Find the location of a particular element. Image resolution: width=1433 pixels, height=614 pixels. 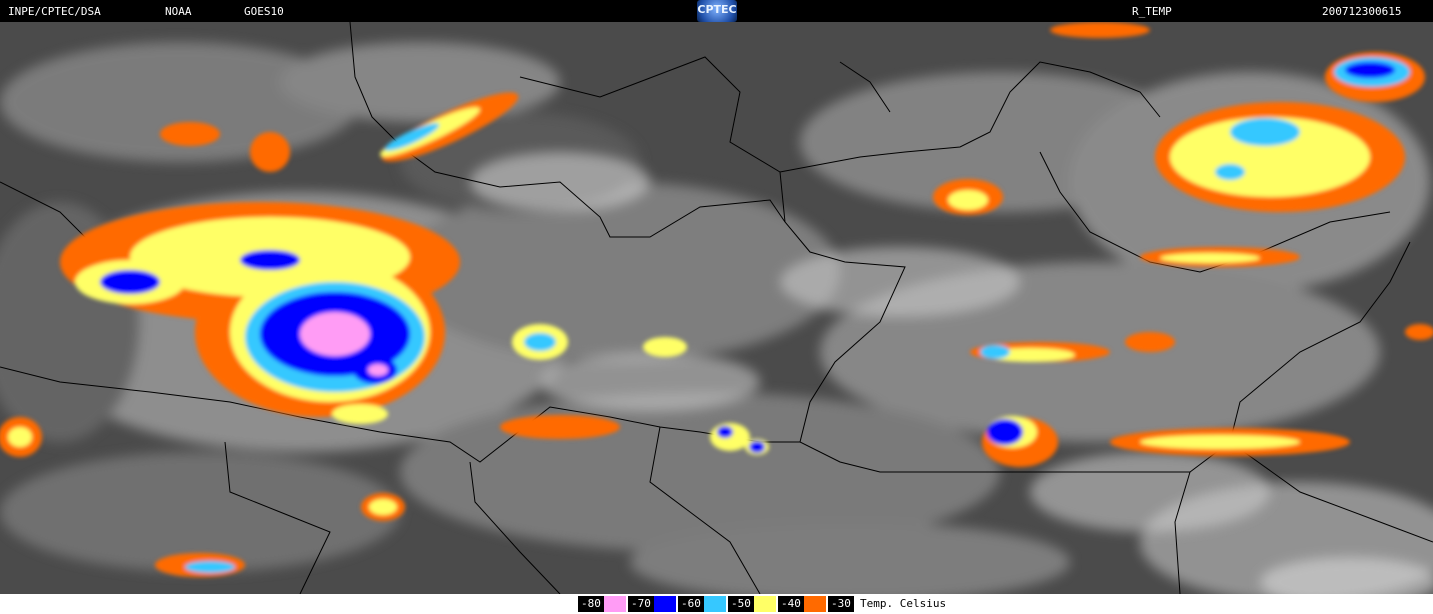

legend-item: -80 is located at coordinates (602, 604).